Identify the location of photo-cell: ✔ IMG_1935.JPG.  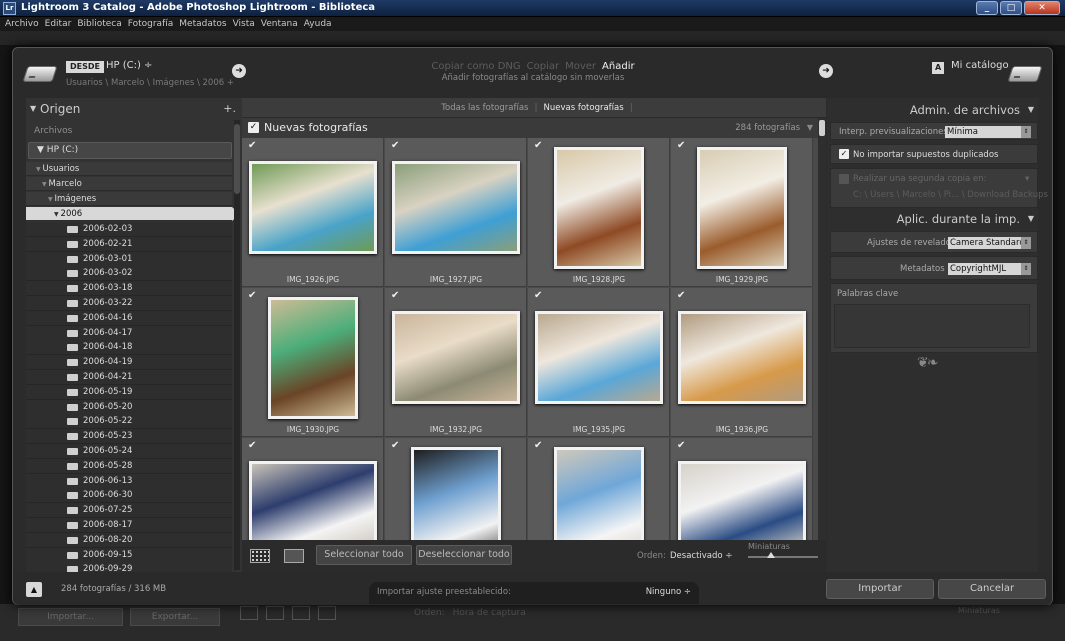
(599, 362).